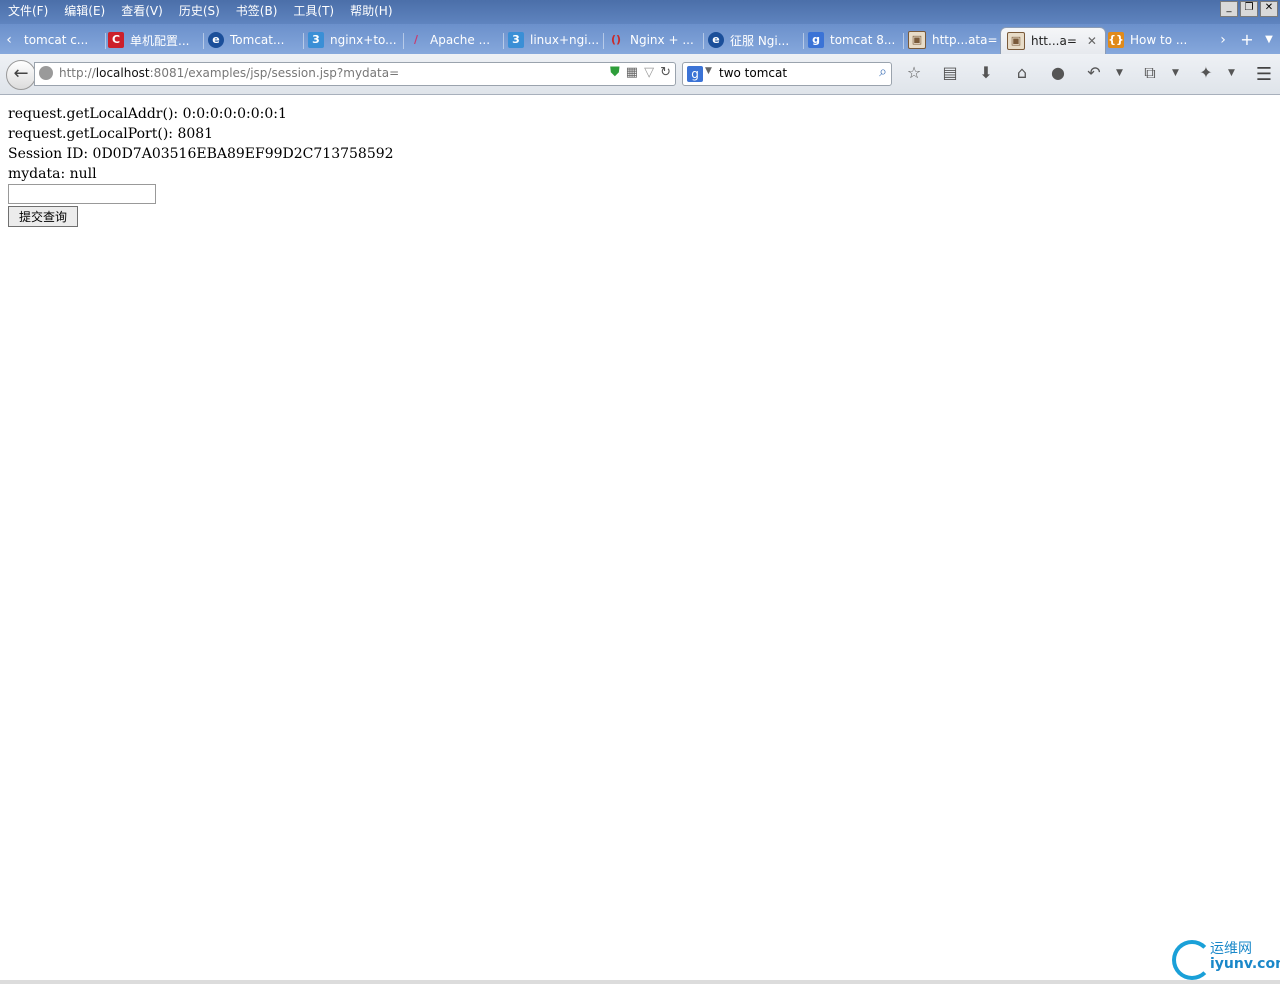 The height and width of the screenshot is (984, 1280). What do you see at coordinates (1223, 40) in the screenshot?
I see `tab-scroll-right-icon: ›` at bounding box center [1223, 40].